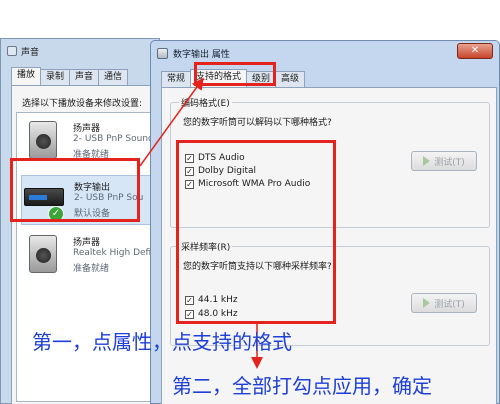  What do you see at coordinates (290, 79) in the screenshot?
I see `tab-advanced: 高级` at bounding box center [290, 79].